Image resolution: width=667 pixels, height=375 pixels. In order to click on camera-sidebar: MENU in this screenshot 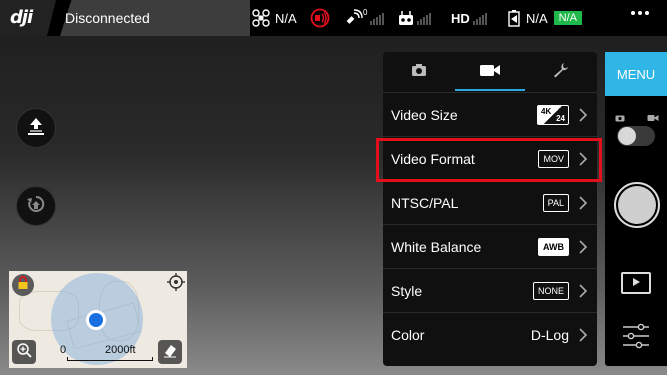, I will do `click(636, 209)`.